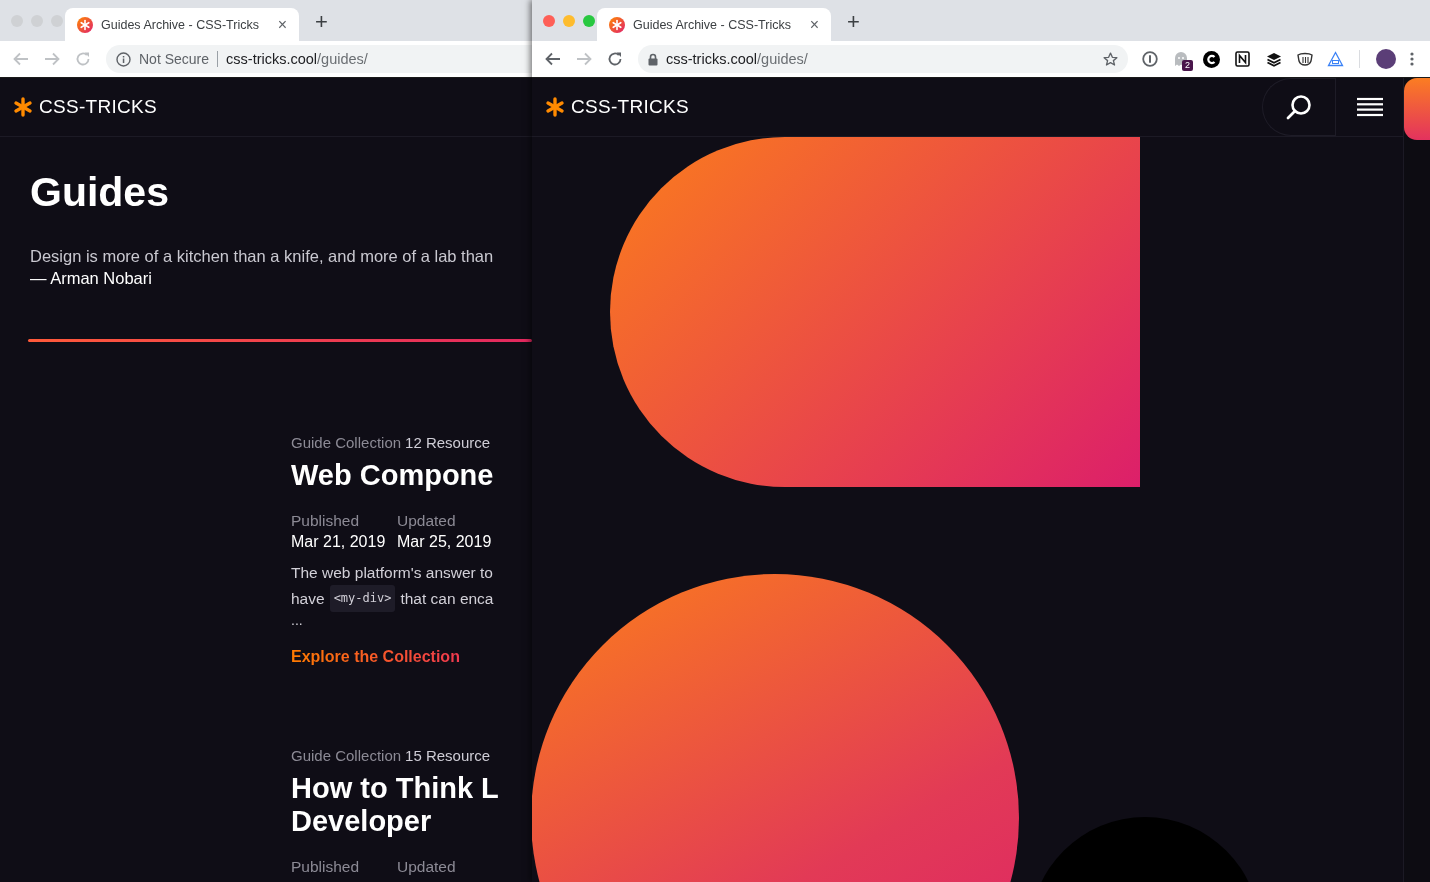 The image size is (1430, 882). What do you see at coordinates (411, 475) in the screenshot?
I see `guide-title: Web Compone` at bounding box center [411, 475].